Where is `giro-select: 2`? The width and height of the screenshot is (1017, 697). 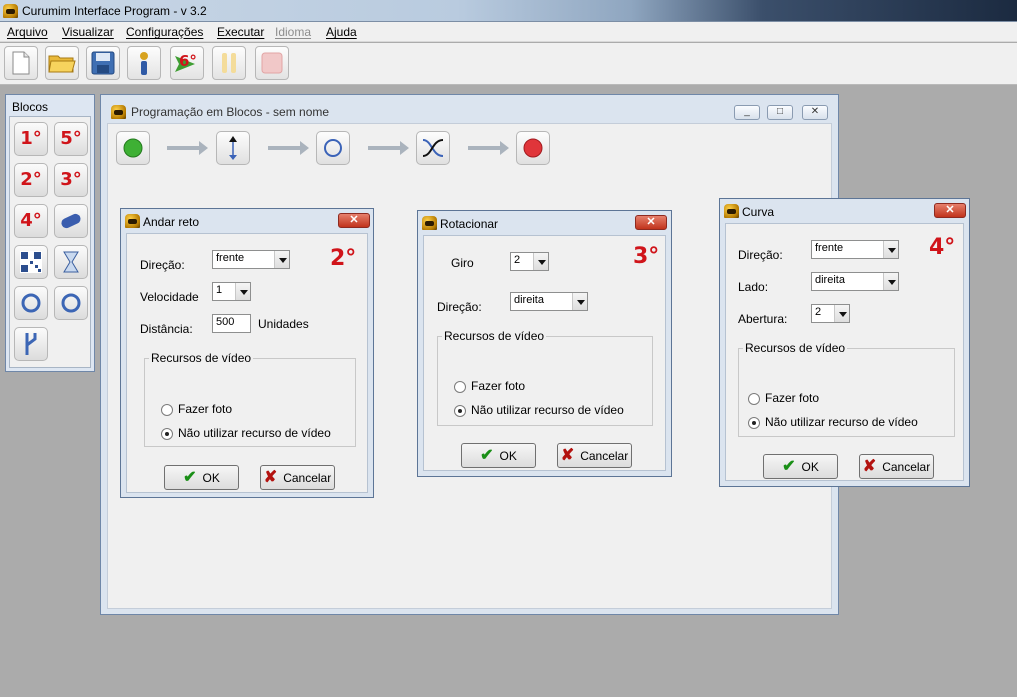
giro-select: 2 is located at coordinates (529, 261).